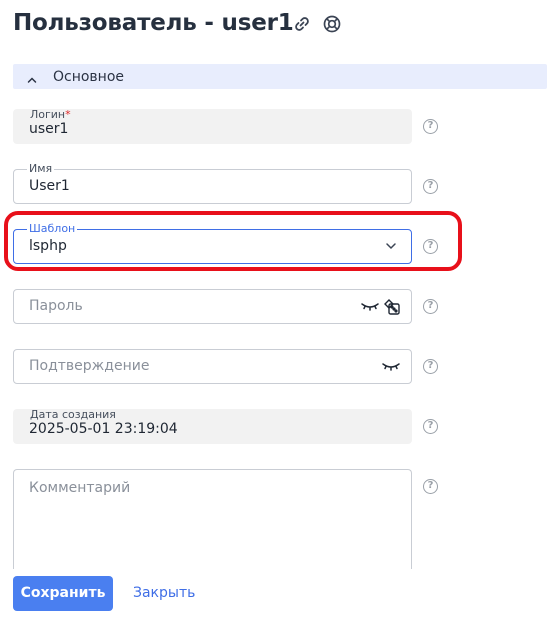 The image size is (547, 618). Describe the element at coordinates (212, 126) in the screenshot. I see `login-field: Логин* user1` at that location.